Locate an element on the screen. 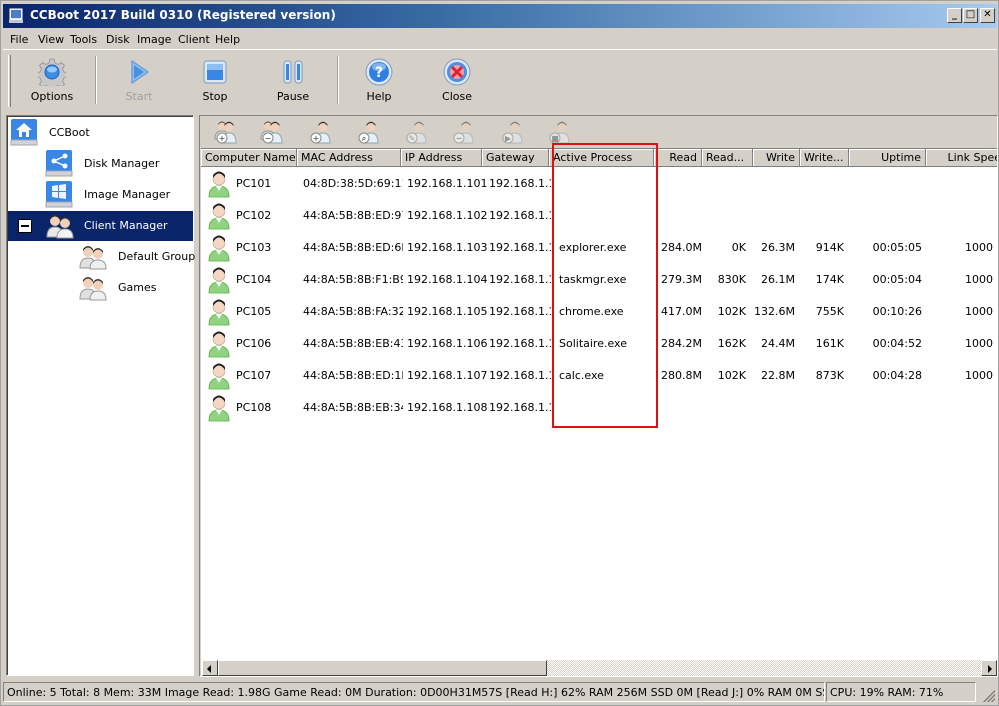 The image size is (999, 706). horizontal-scrollbar is located at coordinates (599, 668).